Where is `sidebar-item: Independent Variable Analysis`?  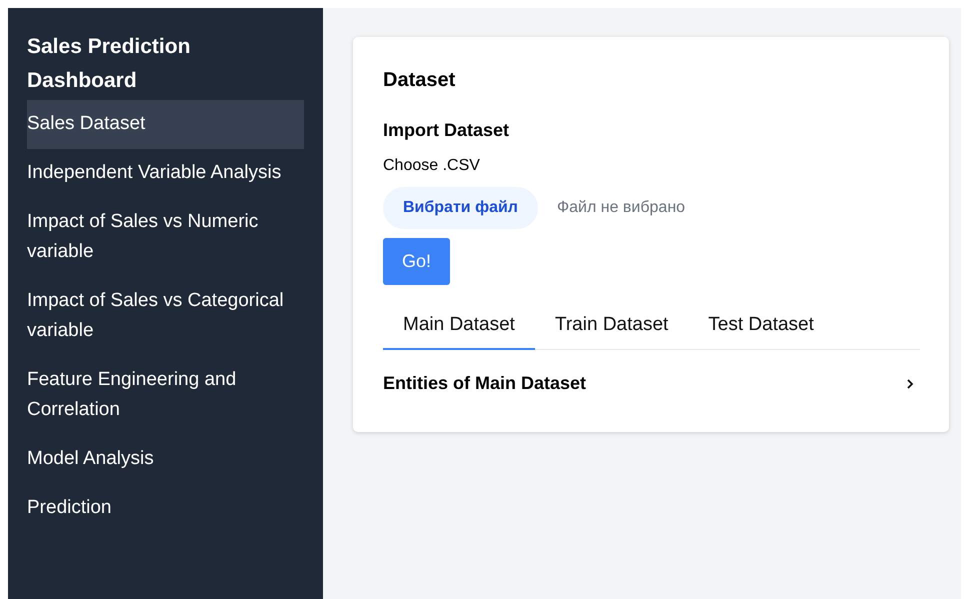
sidebar-item: Independent Variable Analysis is located at coordinates (165, 173).